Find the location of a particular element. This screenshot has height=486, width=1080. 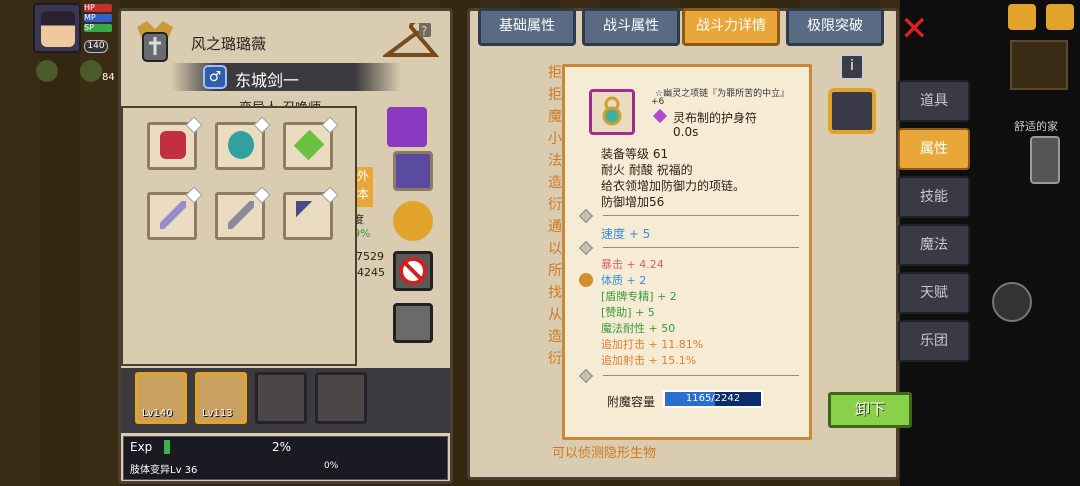

inventory-slot-dagger is located at coordinates (243, 213).